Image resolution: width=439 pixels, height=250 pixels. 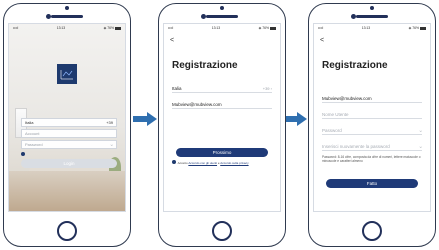 I want to click on app-logo, so click(x=67, y=74).